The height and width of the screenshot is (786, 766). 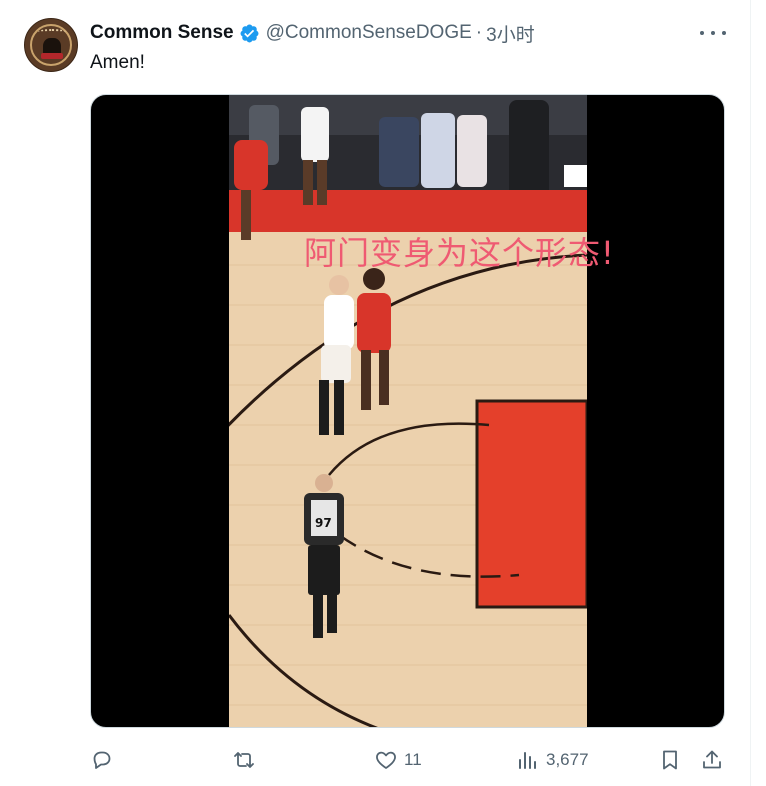 What do you see at coordinates (52, 32) in the screenshot?
I see `avatar-lettering-arc` at bounding box center [52, 32].